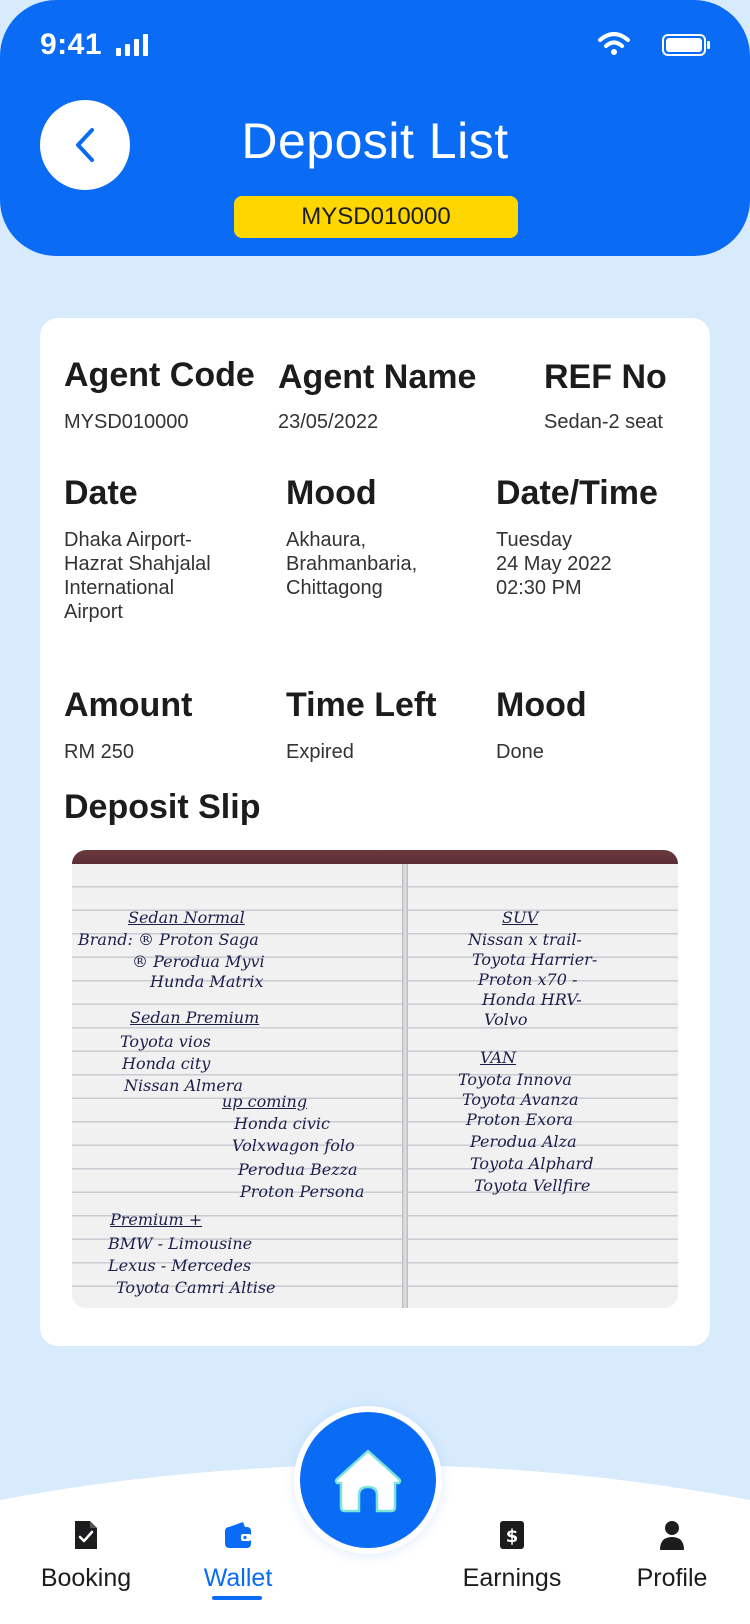 The width and height of the screenshot is (750, 1624). I want to click on handwriting-line: Honda city, so click(166, 1063).